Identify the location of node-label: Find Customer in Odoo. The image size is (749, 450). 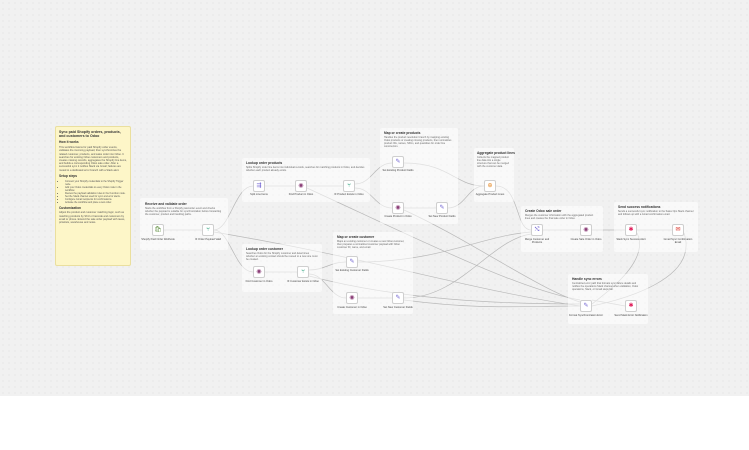
(259, 281).